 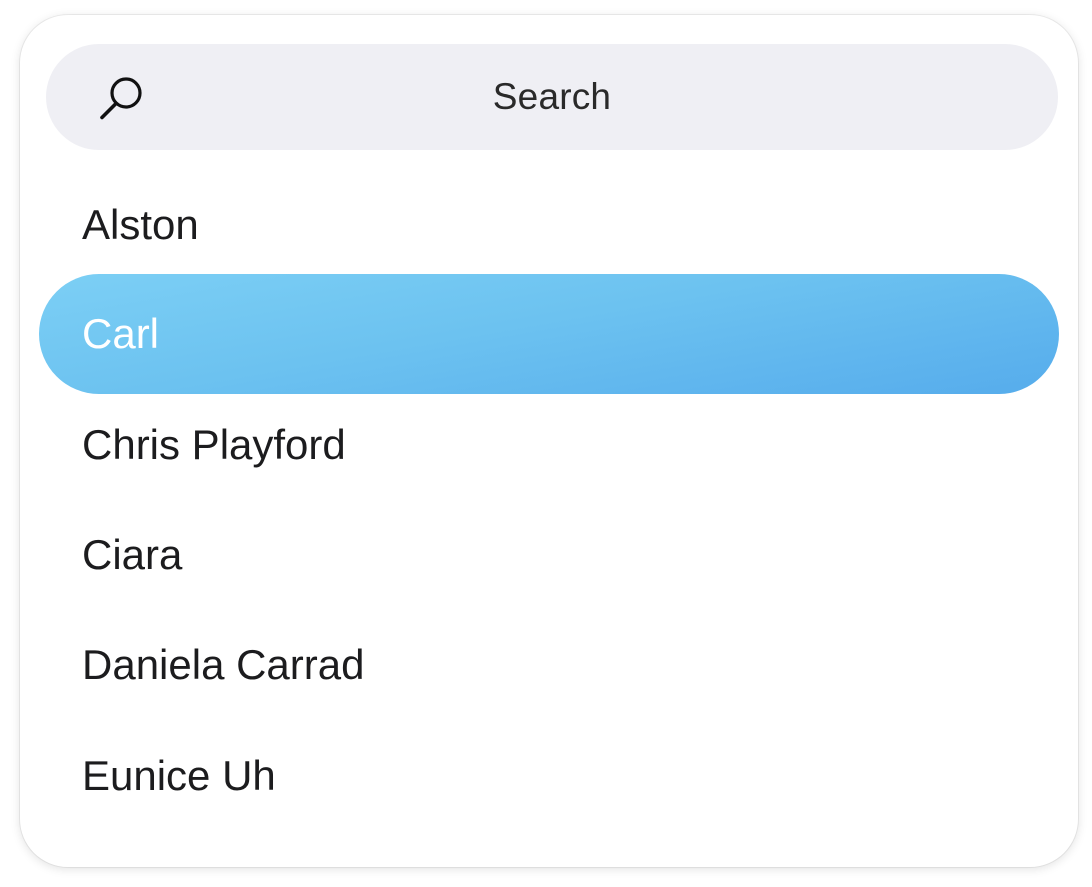 What do you see at coordinates (549, 665) in the screenshot?
I see `list-item-daniela-carrad: Daniela Carrad` at bounding box center [549, 665].